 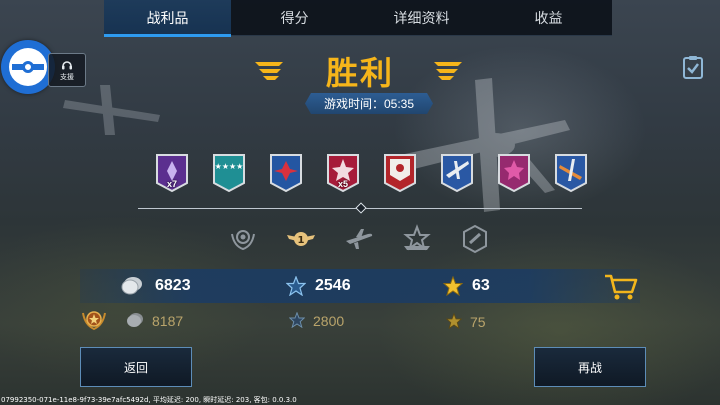 I want to click on winged-rank-one-icon: 1, so click(x=301, y=239).